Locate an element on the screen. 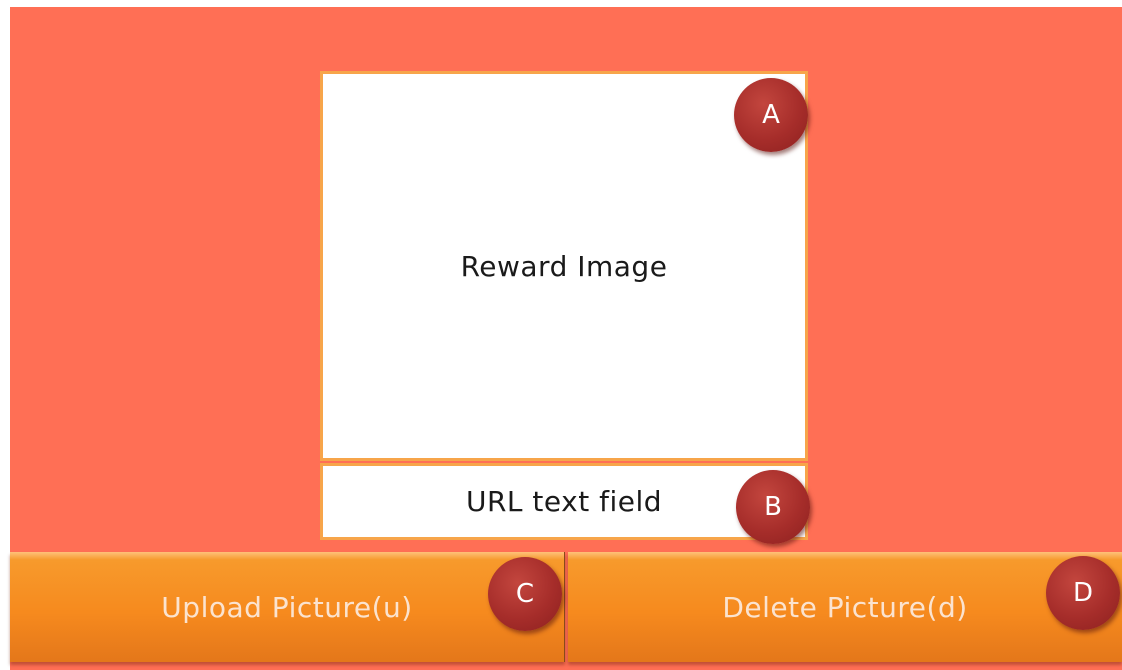  upload-picture-button: Upload Picture(u) is located at coordinates (287, 607).